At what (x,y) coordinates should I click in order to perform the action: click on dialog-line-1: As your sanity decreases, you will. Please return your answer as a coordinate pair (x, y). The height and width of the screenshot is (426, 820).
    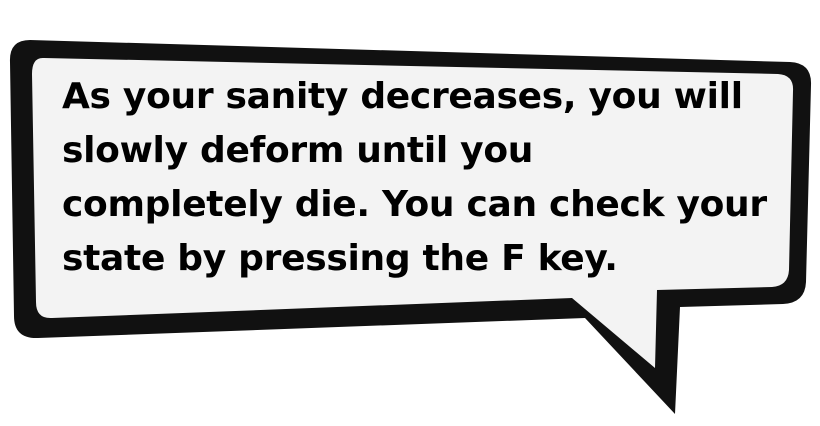
    Looking at the image, I should click on (402, 96).